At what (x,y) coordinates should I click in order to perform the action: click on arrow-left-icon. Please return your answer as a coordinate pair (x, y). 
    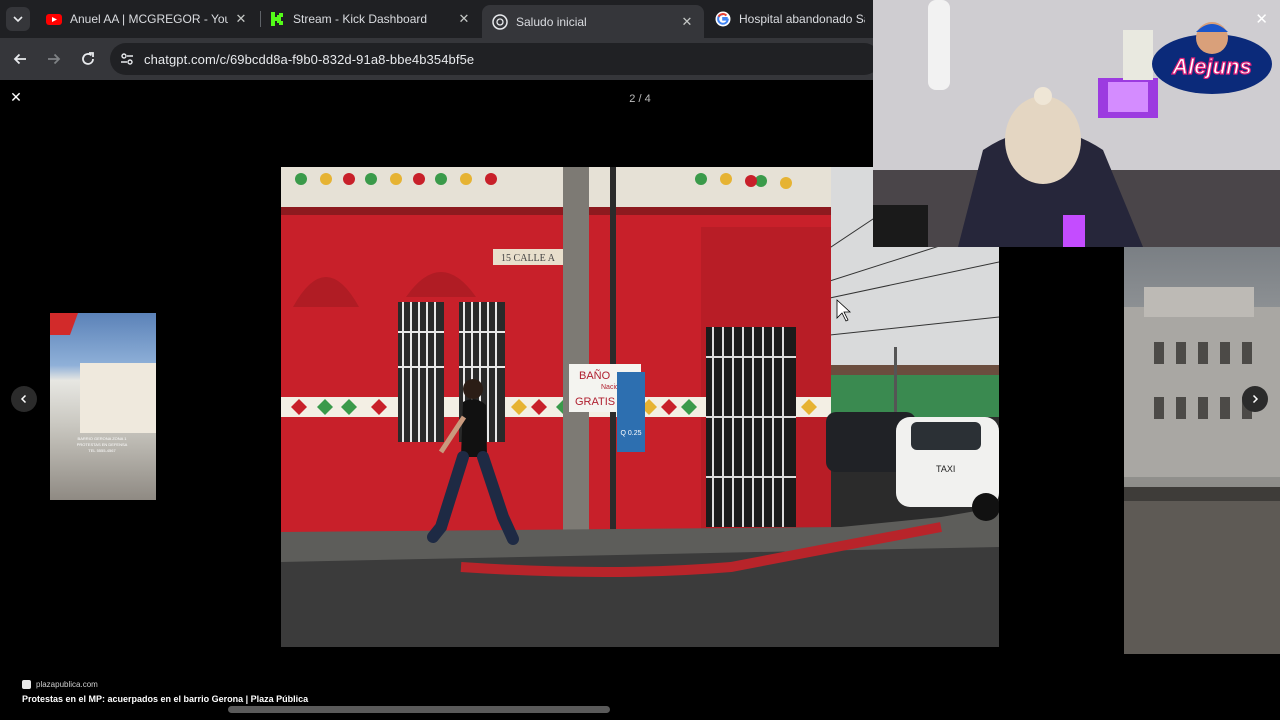
    Looking at the image, I should click on (19, 59).